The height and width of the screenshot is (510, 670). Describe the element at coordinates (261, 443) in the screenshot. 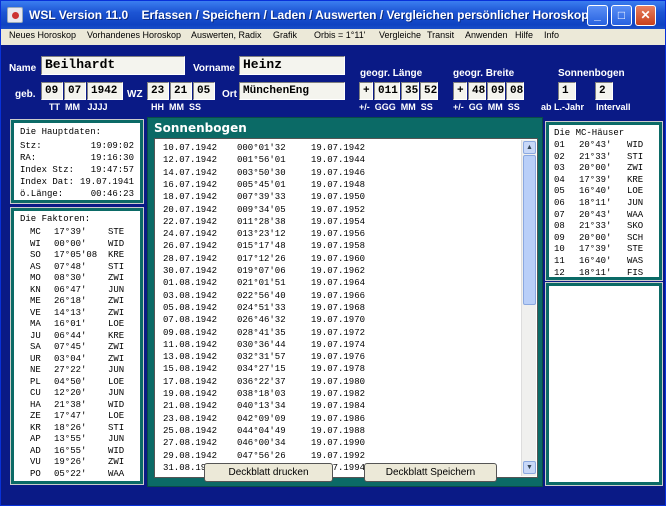

I see `list-item-arc: 046°00'34` at that location.